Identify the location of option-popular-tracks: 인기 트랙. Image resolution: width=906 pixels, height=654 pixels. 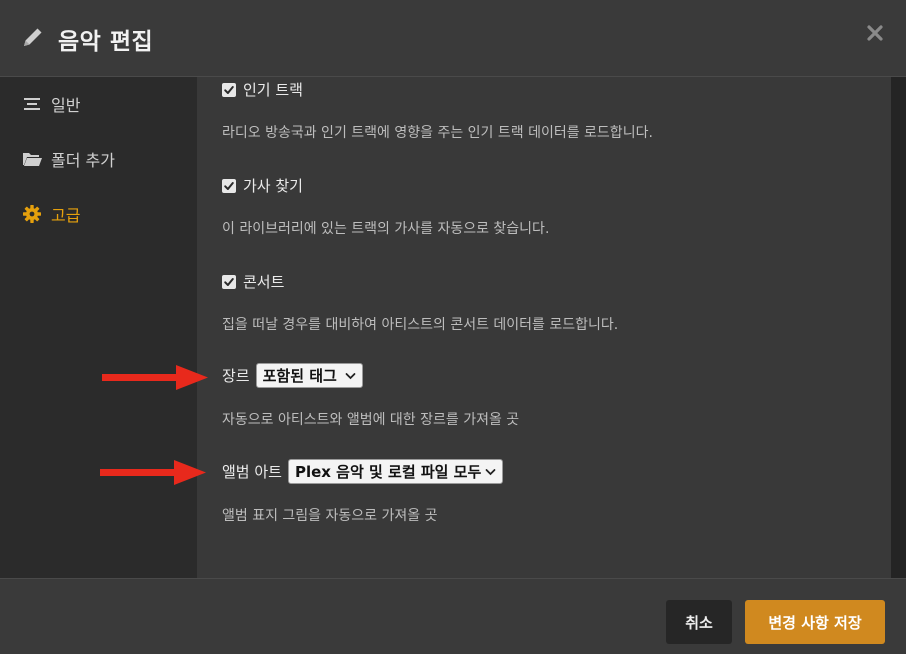
(262, 89).